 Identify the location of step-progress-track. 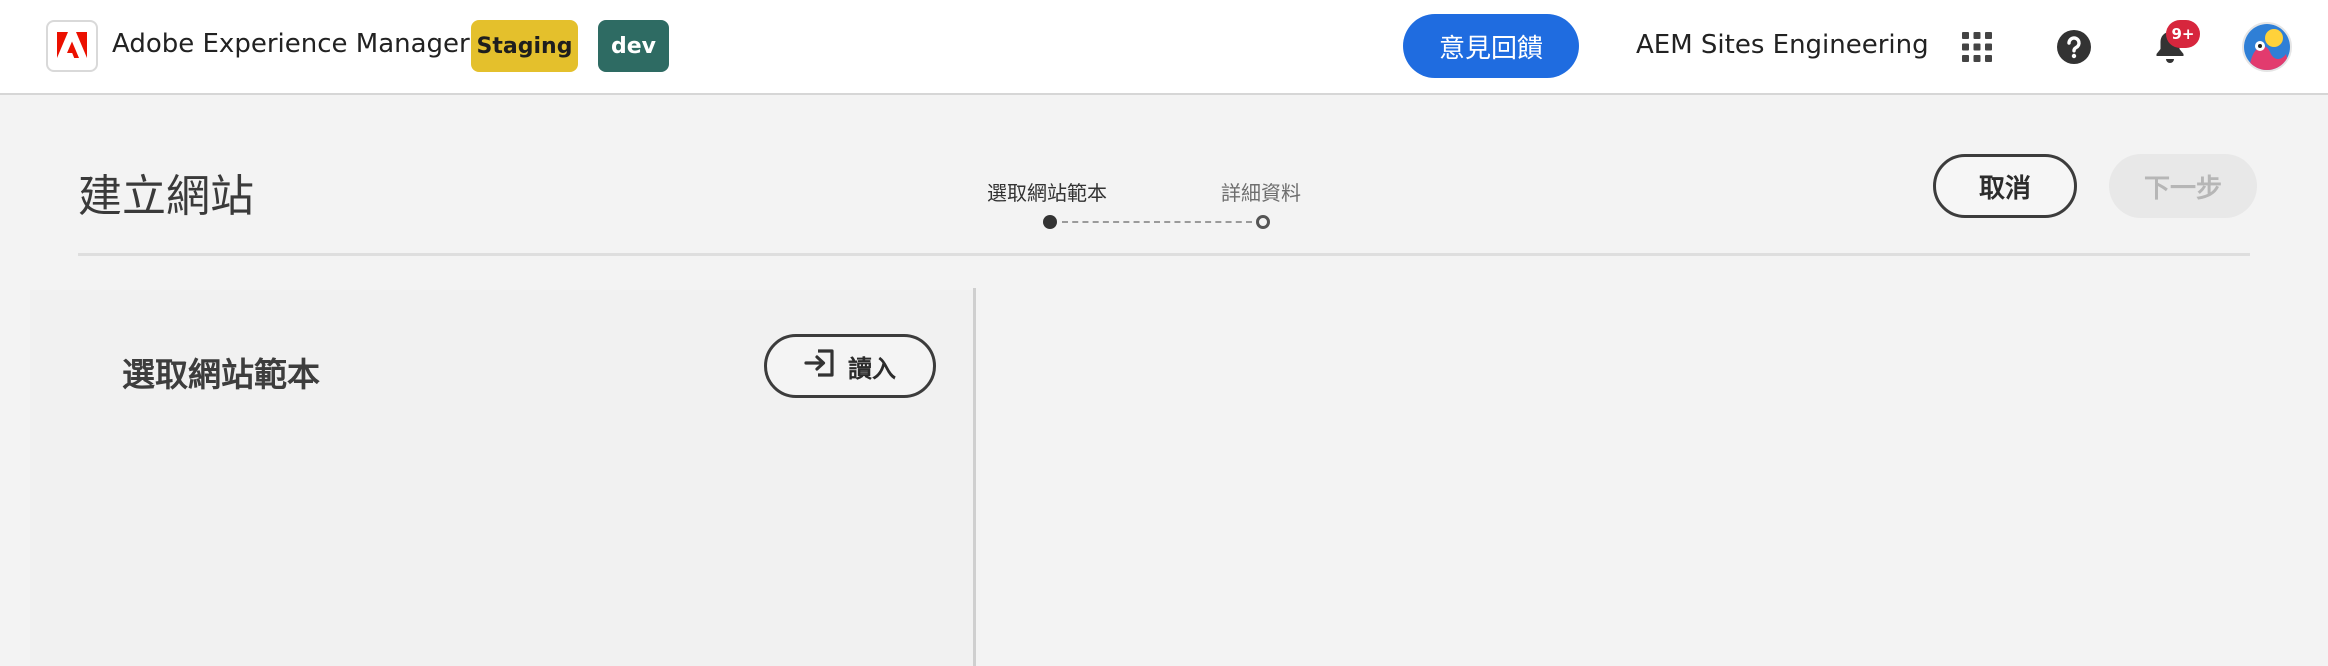
(1157, 222).